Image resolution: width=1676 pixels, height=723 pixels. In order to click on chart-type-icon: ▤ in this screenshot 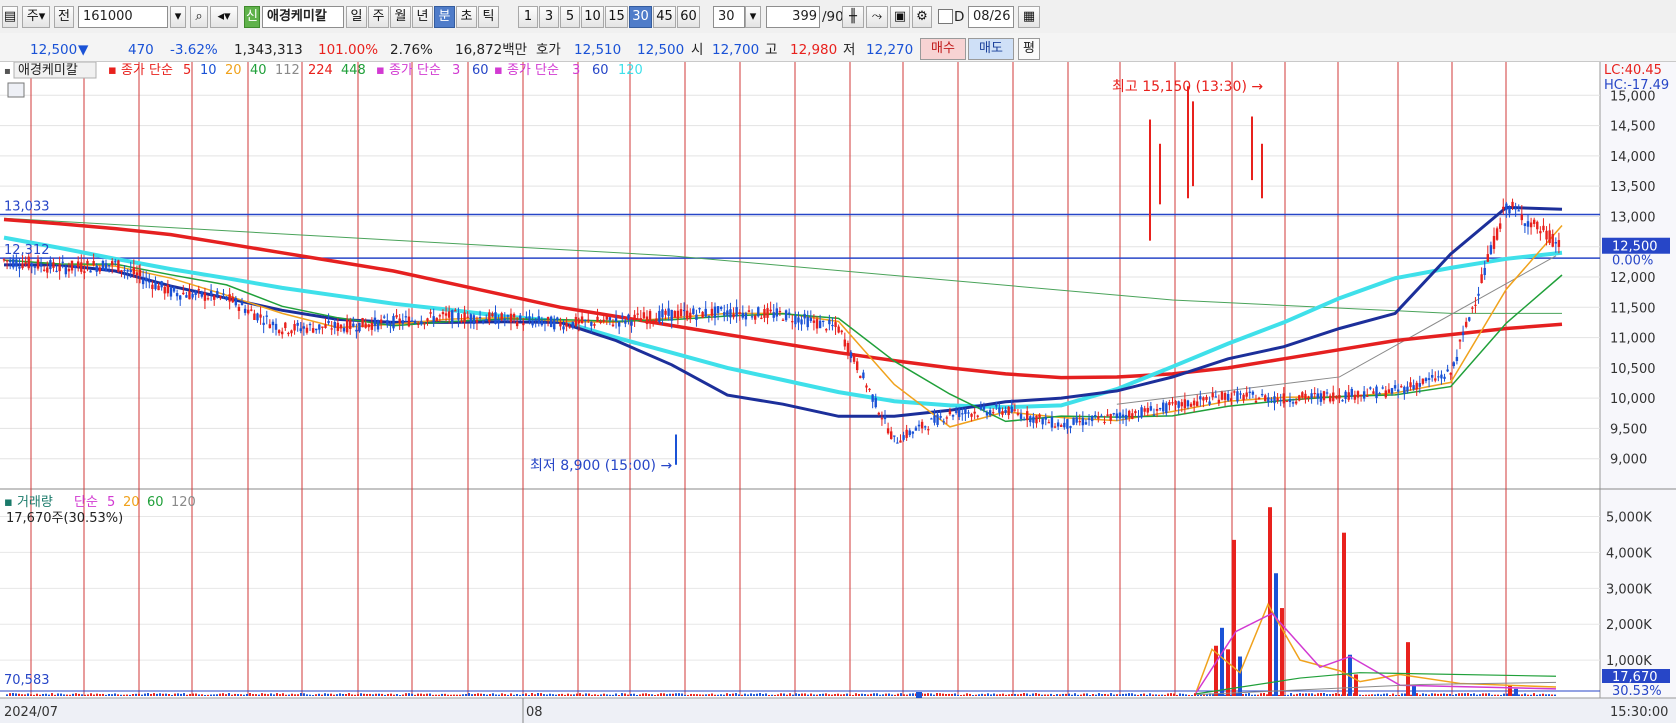, I will do `click(10, 17)`.